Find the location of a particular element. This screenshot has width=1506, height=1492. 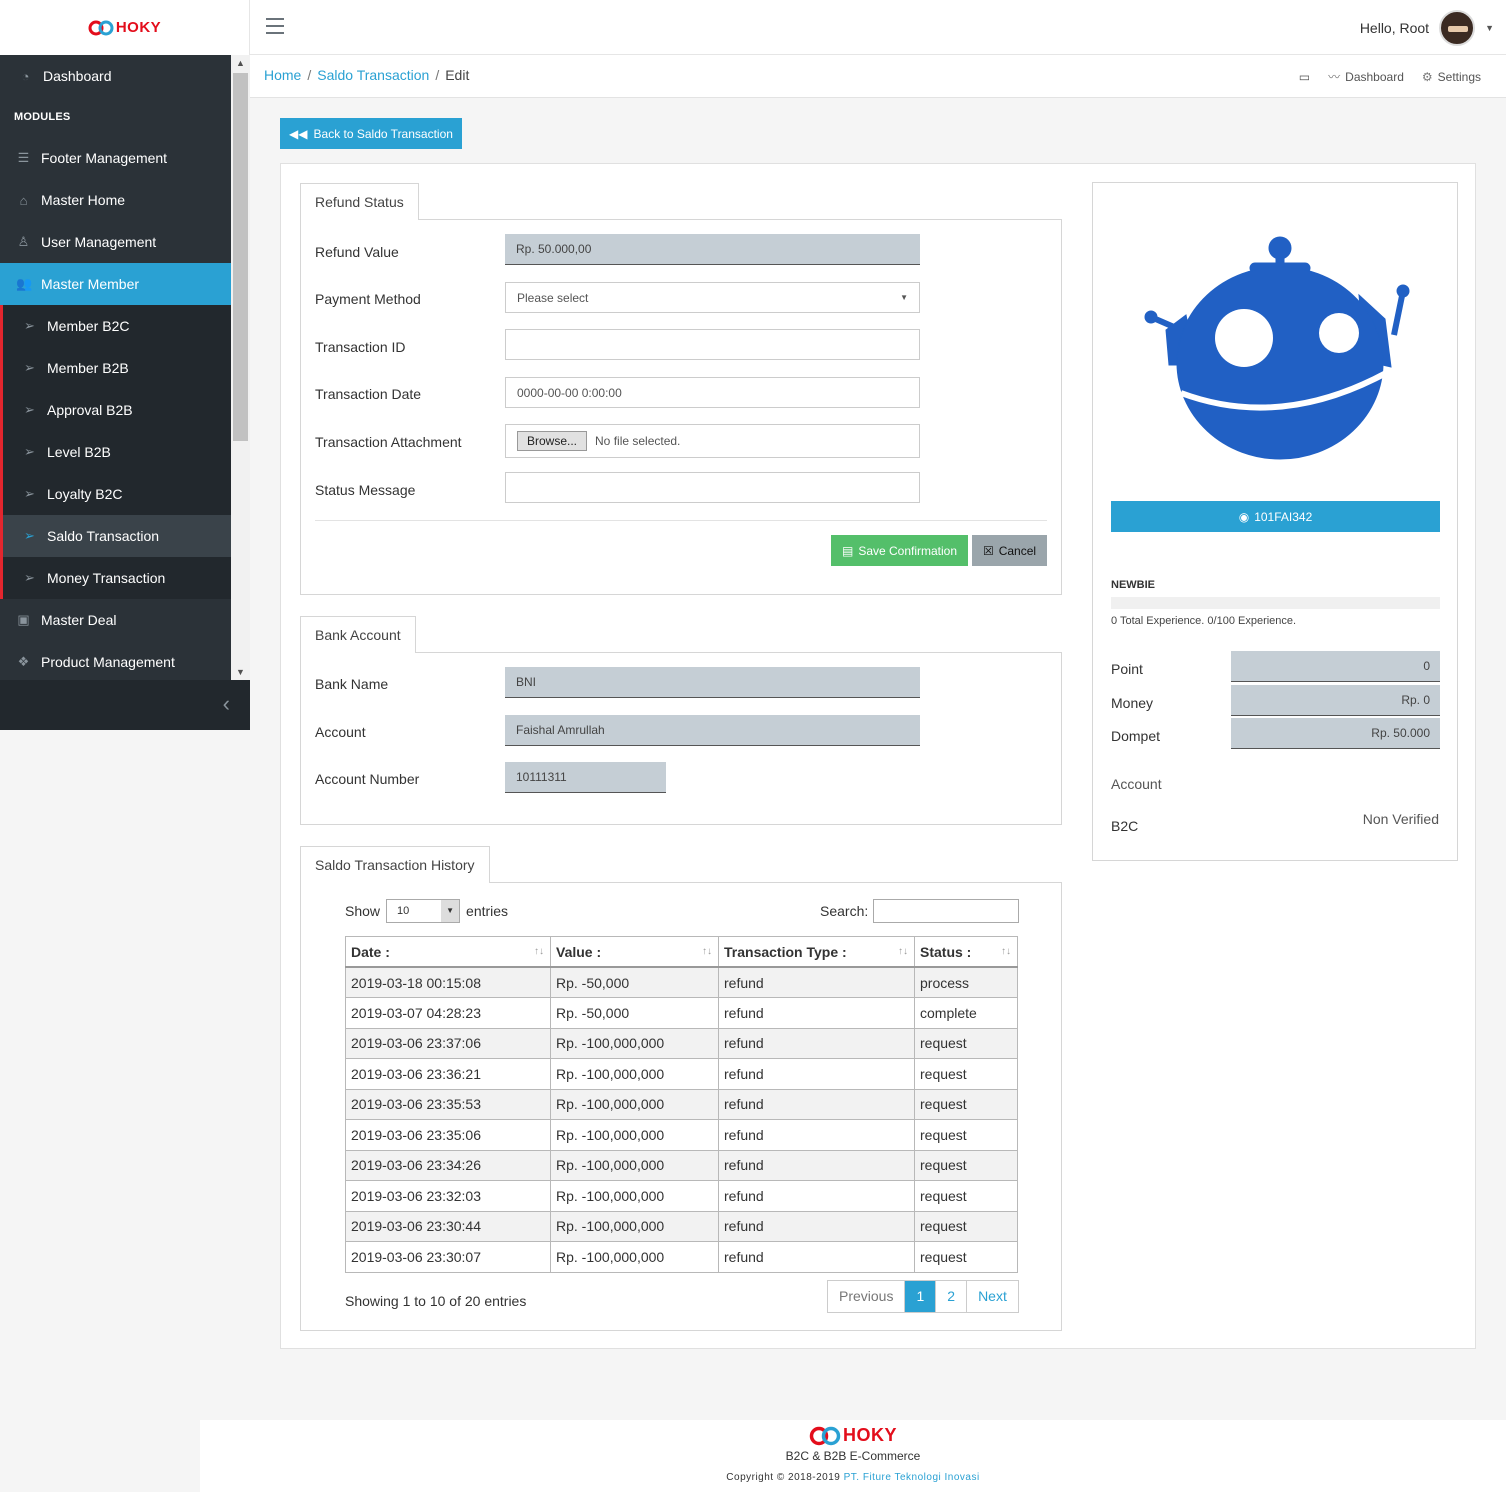

avatar is located at coordinates (1457, 28).